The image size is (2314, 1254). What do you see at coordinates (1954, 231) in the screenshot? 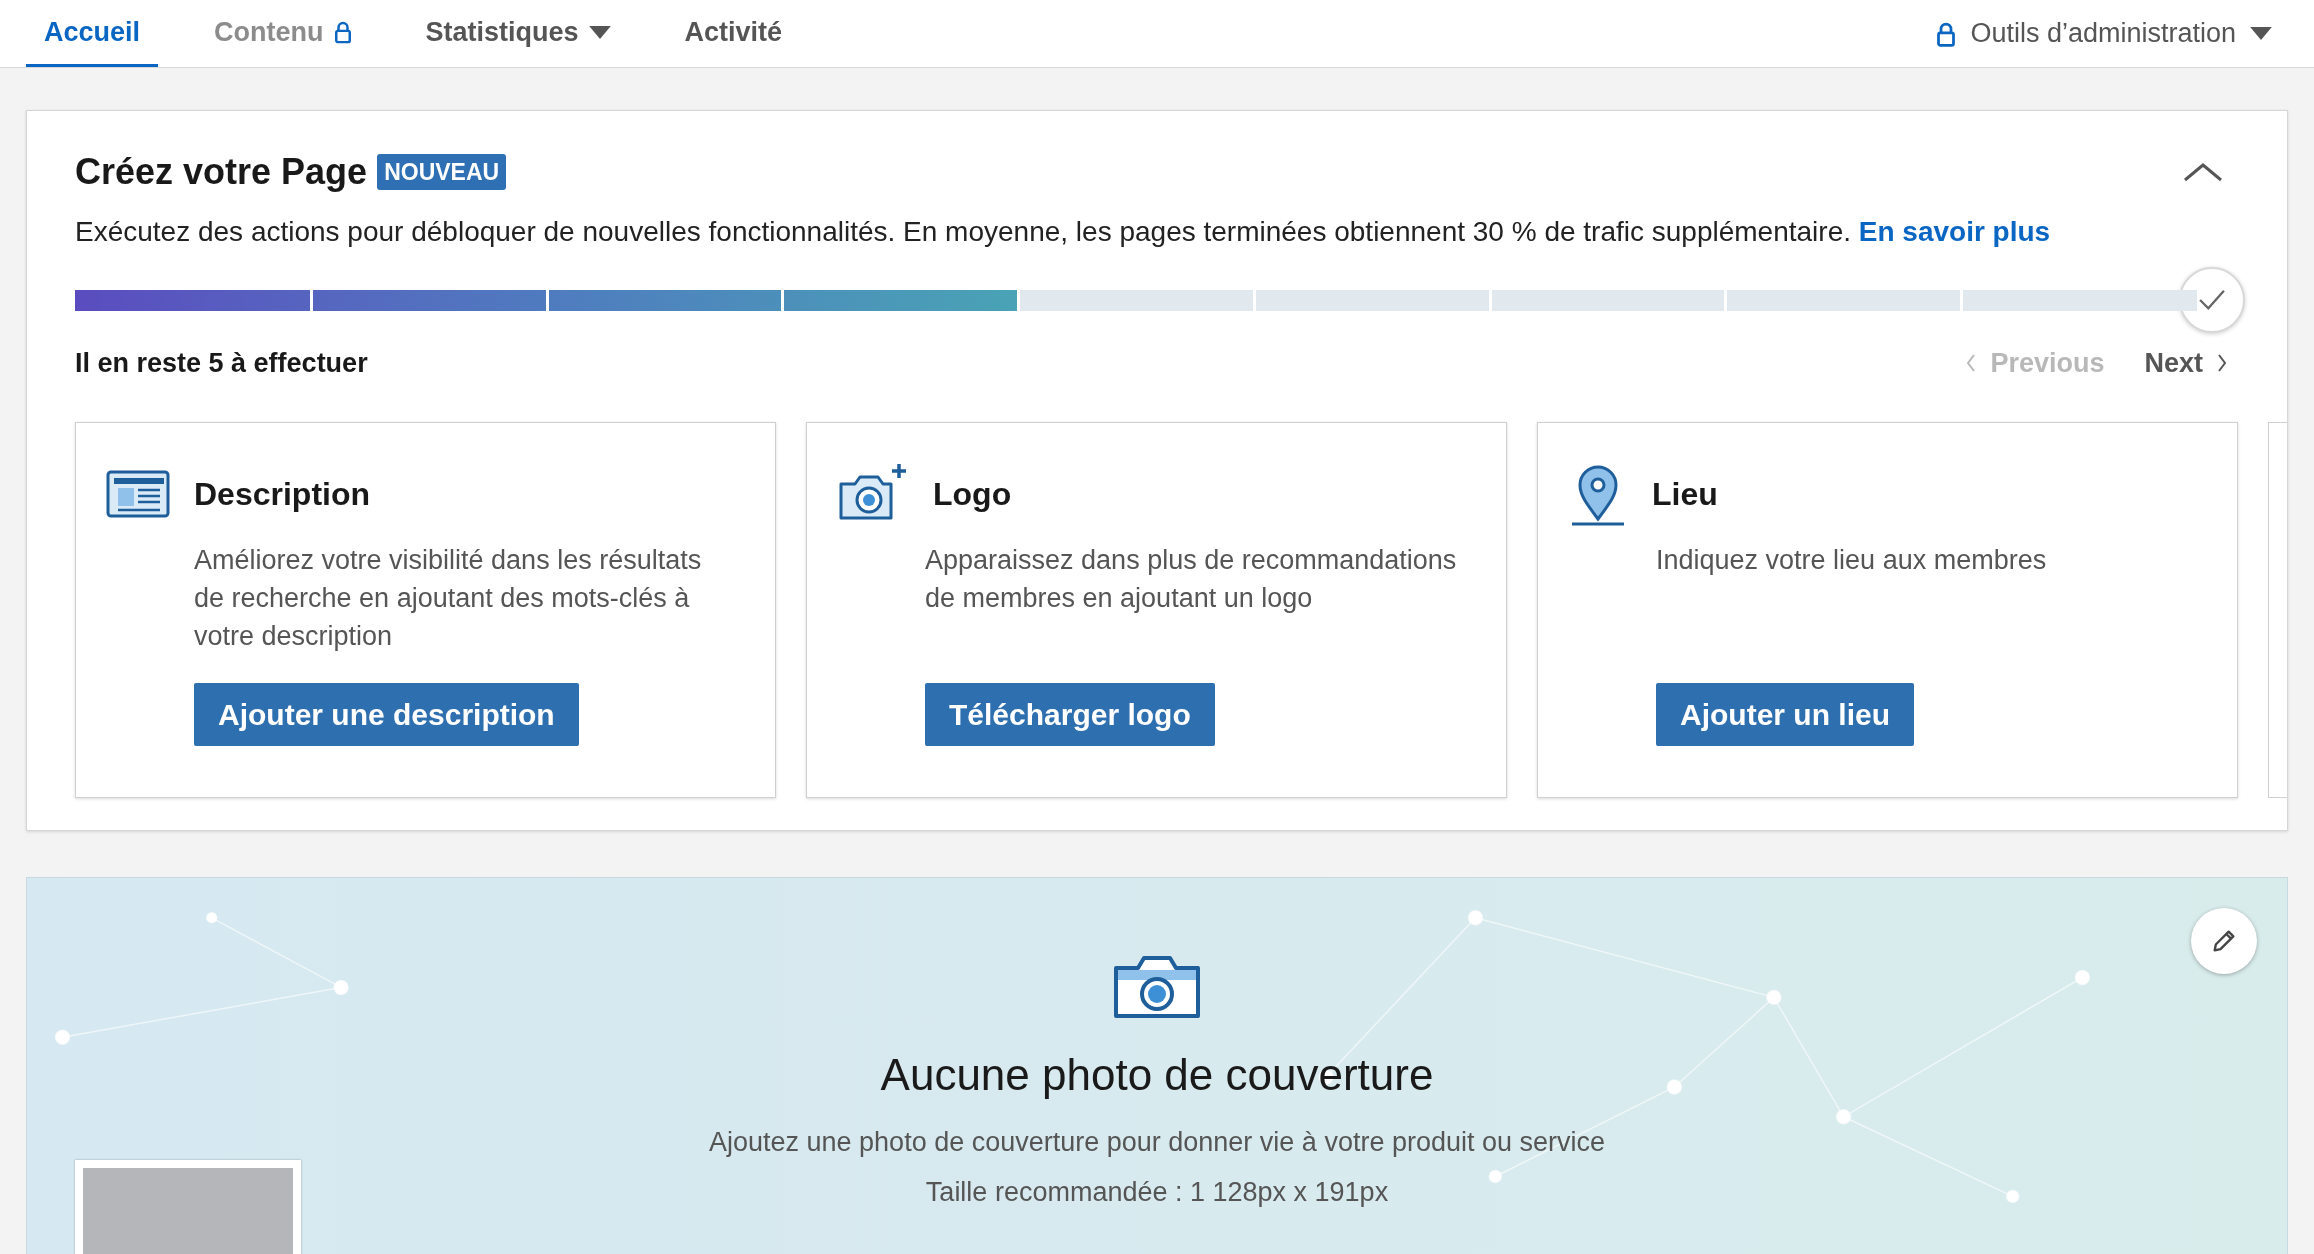
I see `learn-more-link: En savoir plus` at bounding box center [1954, 231].